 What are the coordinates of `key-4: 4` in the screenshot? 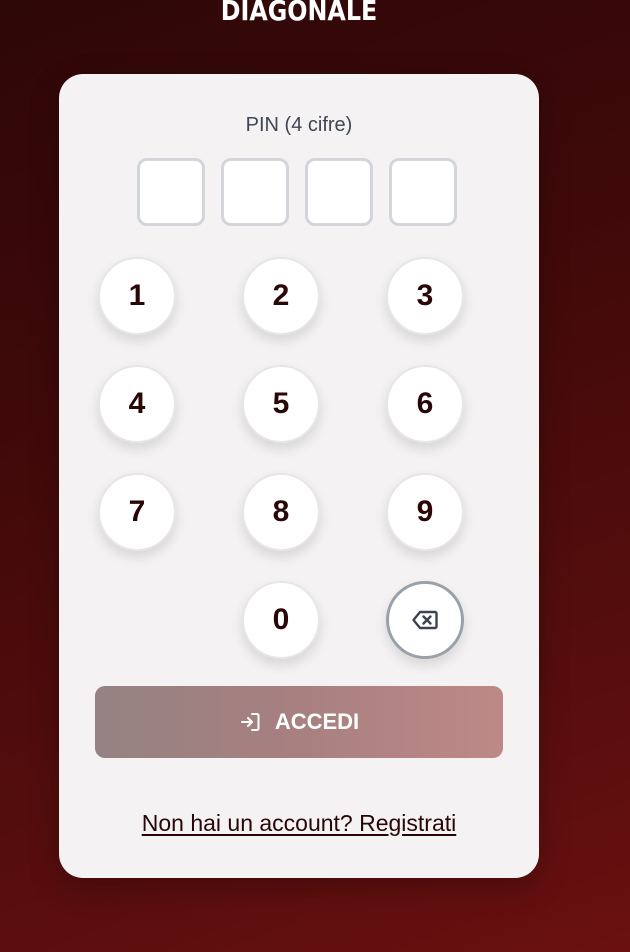 It's located at (137, 404).